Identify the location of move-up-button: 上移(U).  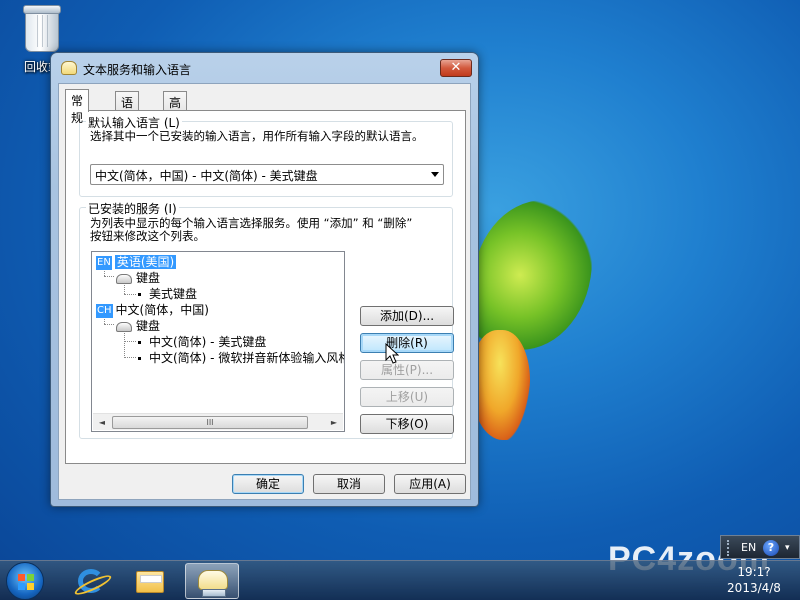
(407, 397).